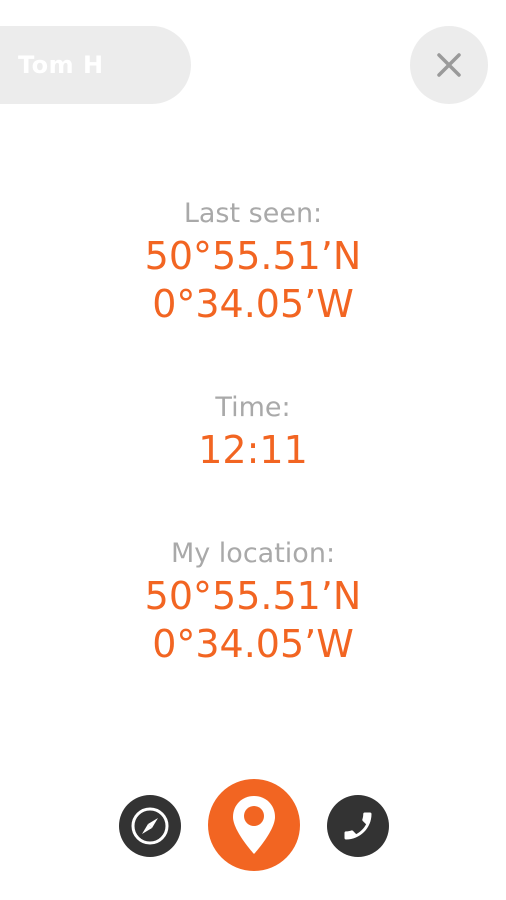 Image resolution: width=506 pixels, height=900 pixels. I want to click on last-seen-label: Last seen:, so click(253, 213).